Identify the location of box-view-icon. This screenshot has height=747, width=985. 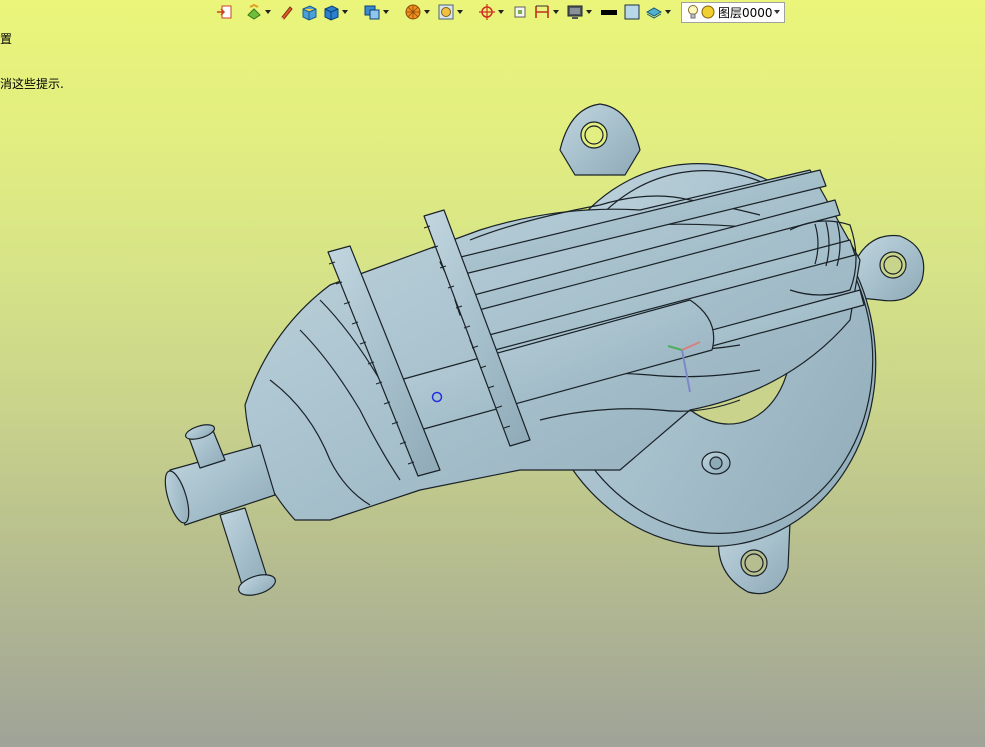
(372, 12).